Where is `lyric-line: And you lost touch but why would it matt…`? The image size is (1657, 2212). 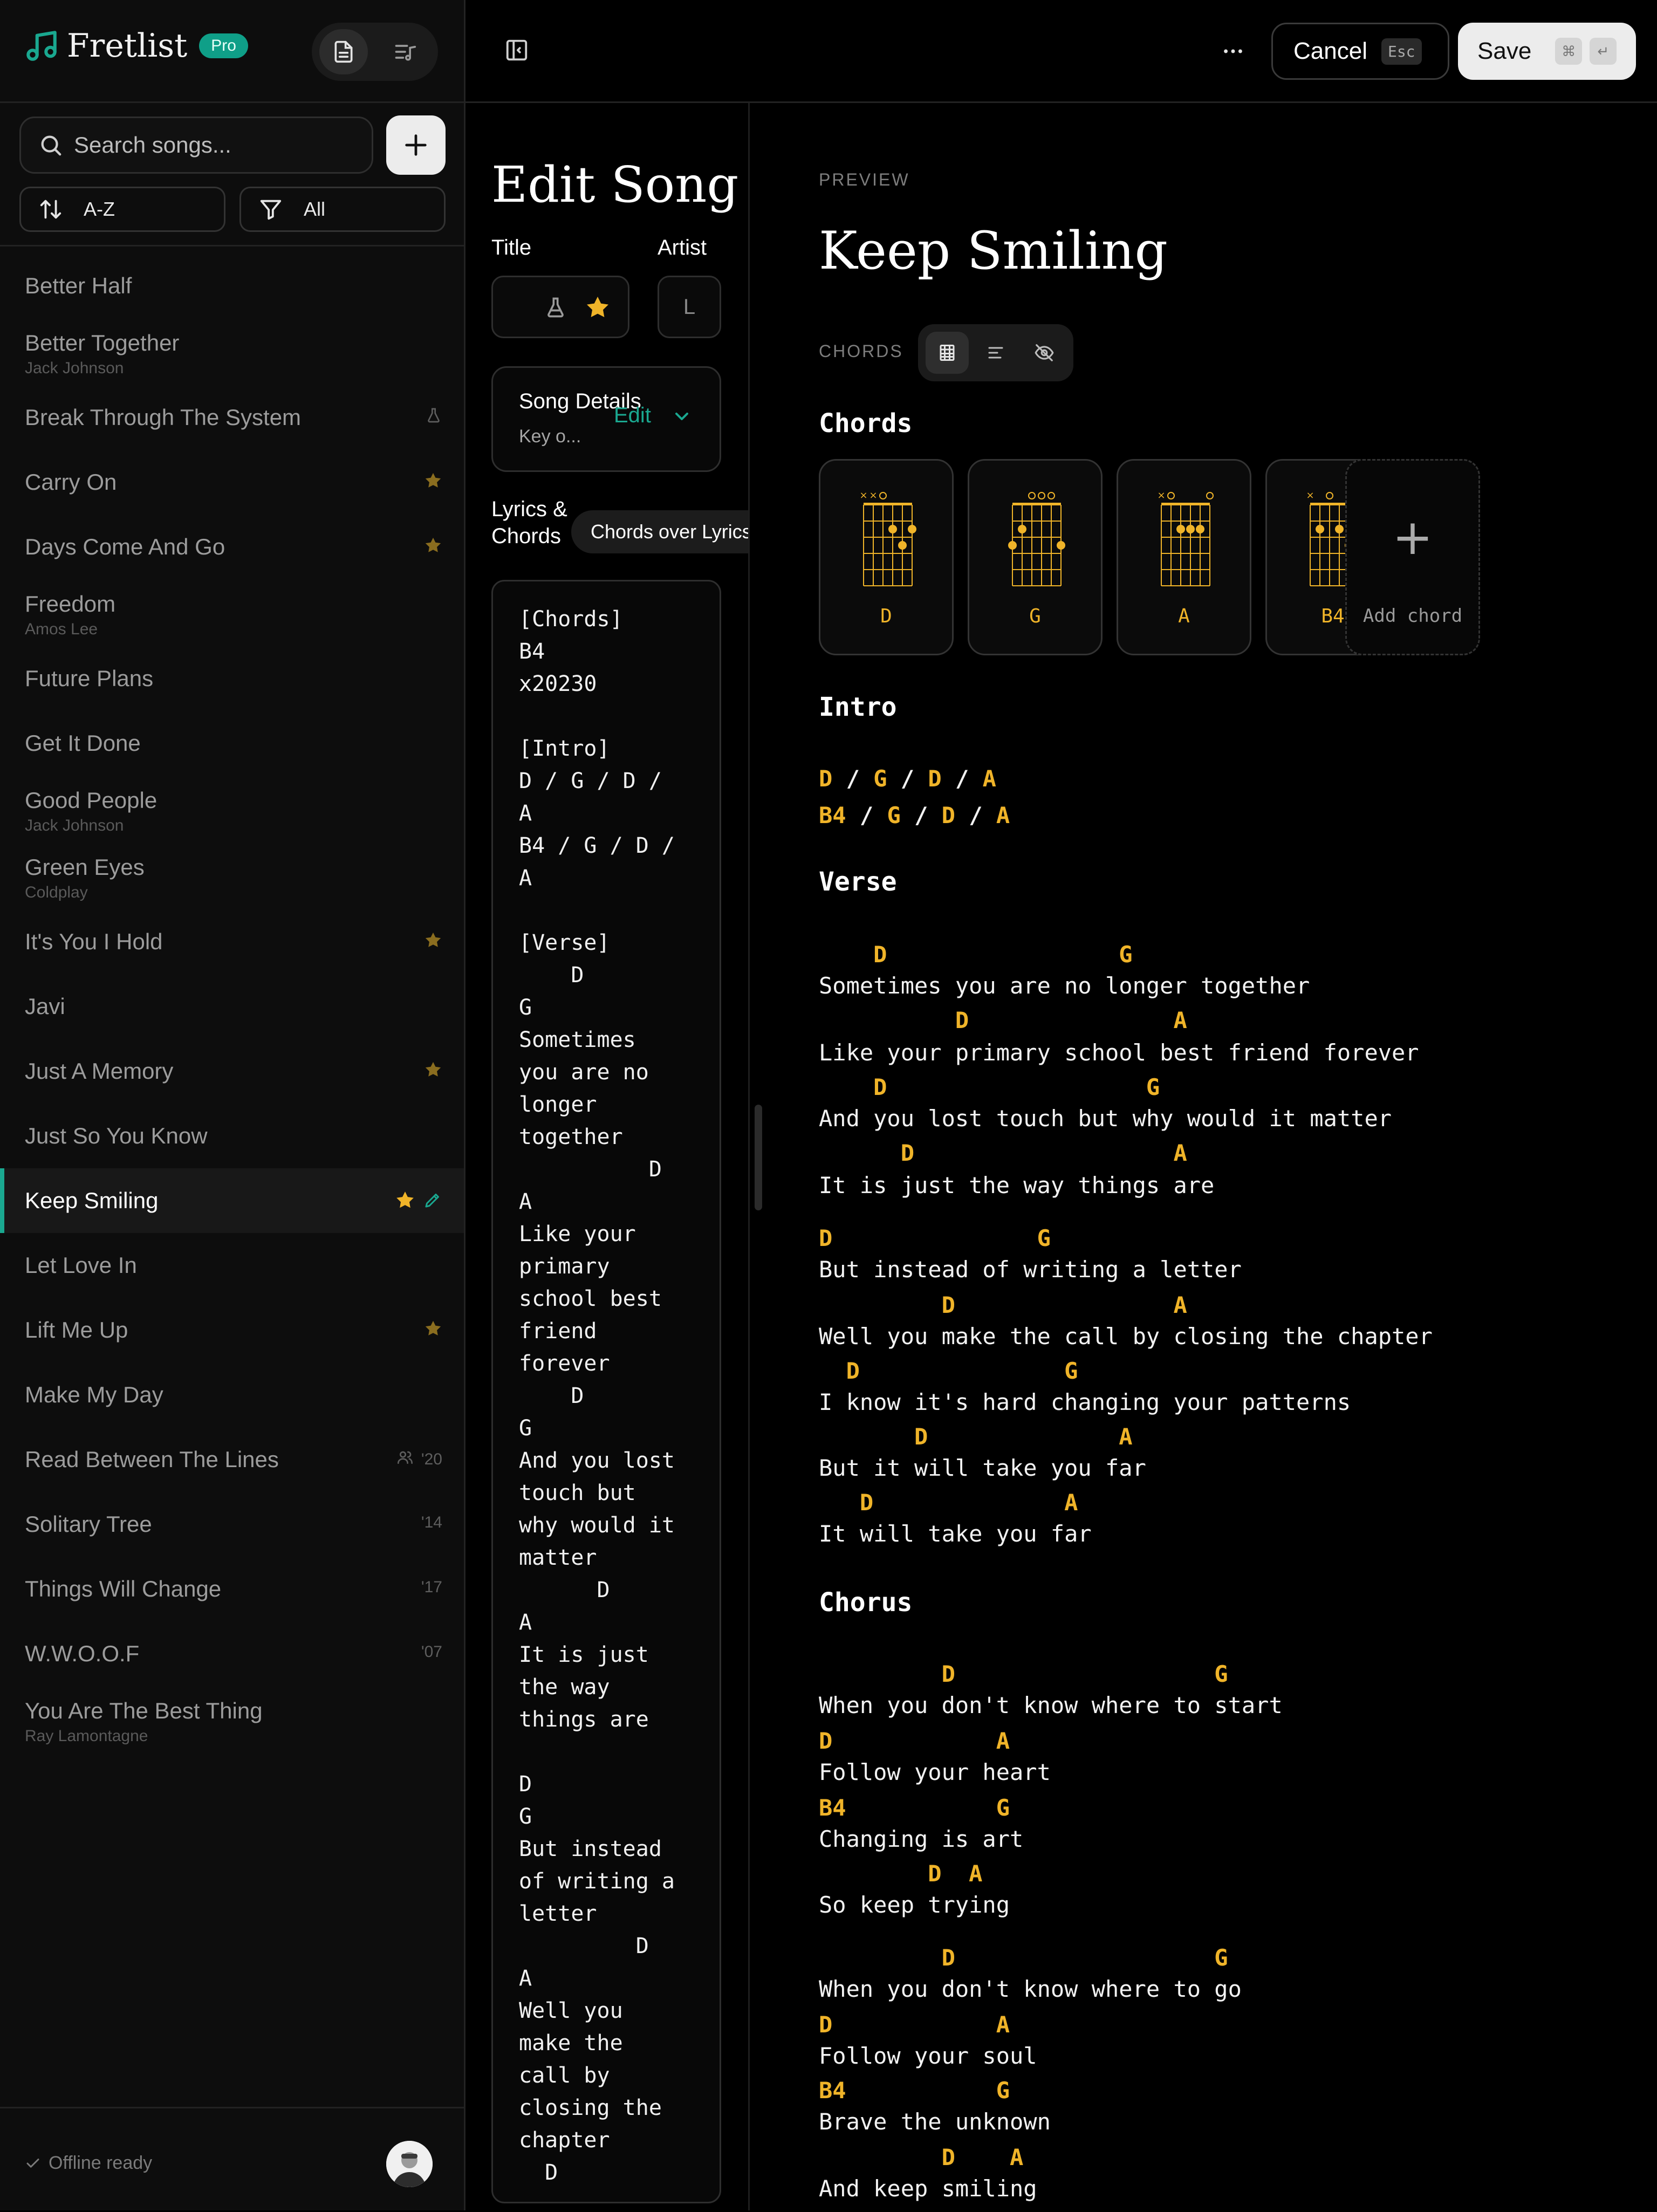 lyric-line: And you lost touch but why would it matt… is located at coordinates (1105, 1118).